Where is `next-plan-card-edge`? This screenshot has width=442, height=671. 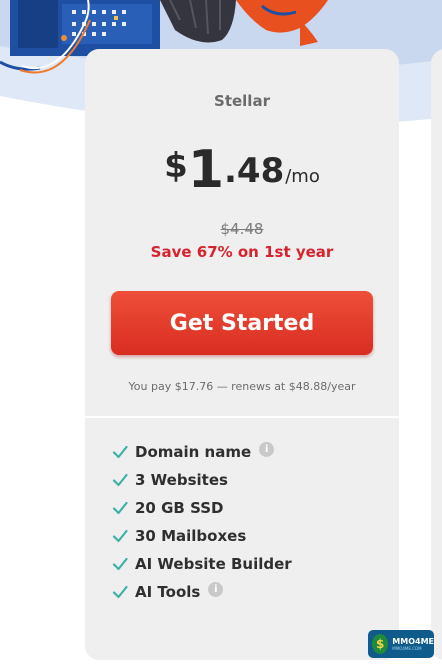
next-plan-card-edge is located at coordinates (436, 354).